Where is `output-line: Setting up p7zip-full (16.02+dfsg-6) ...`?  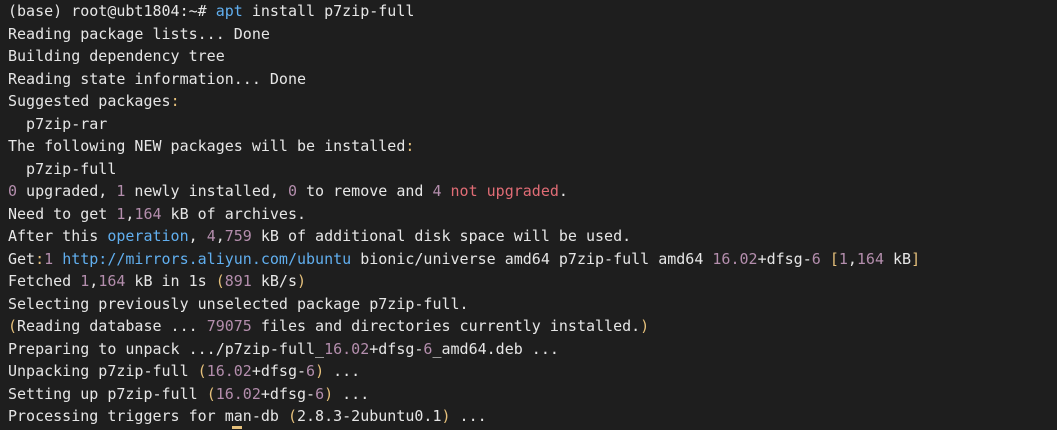 output-line: Setting up p7zip-full (16.02+dfsg-6) ... is located at coordinates (532, 394).